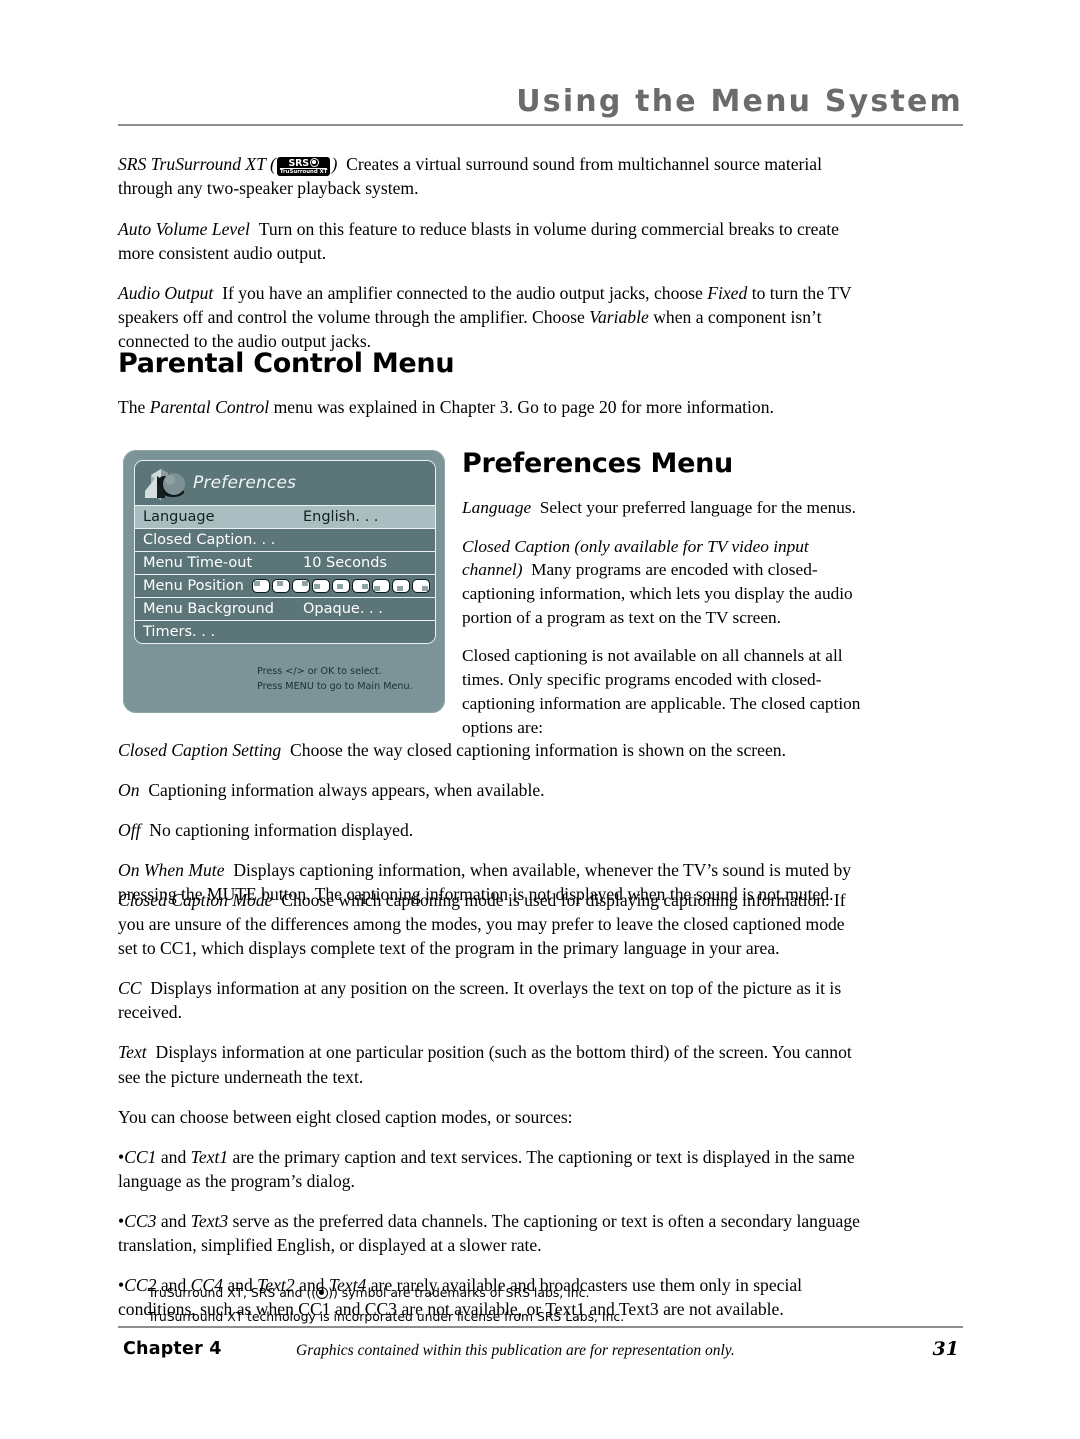  What do you see at coordinates (335, 687) in the screenshot?
I see `menu-hint-line-2: Press MENU to go to Main Menu.` at bounding box center [335, 687].